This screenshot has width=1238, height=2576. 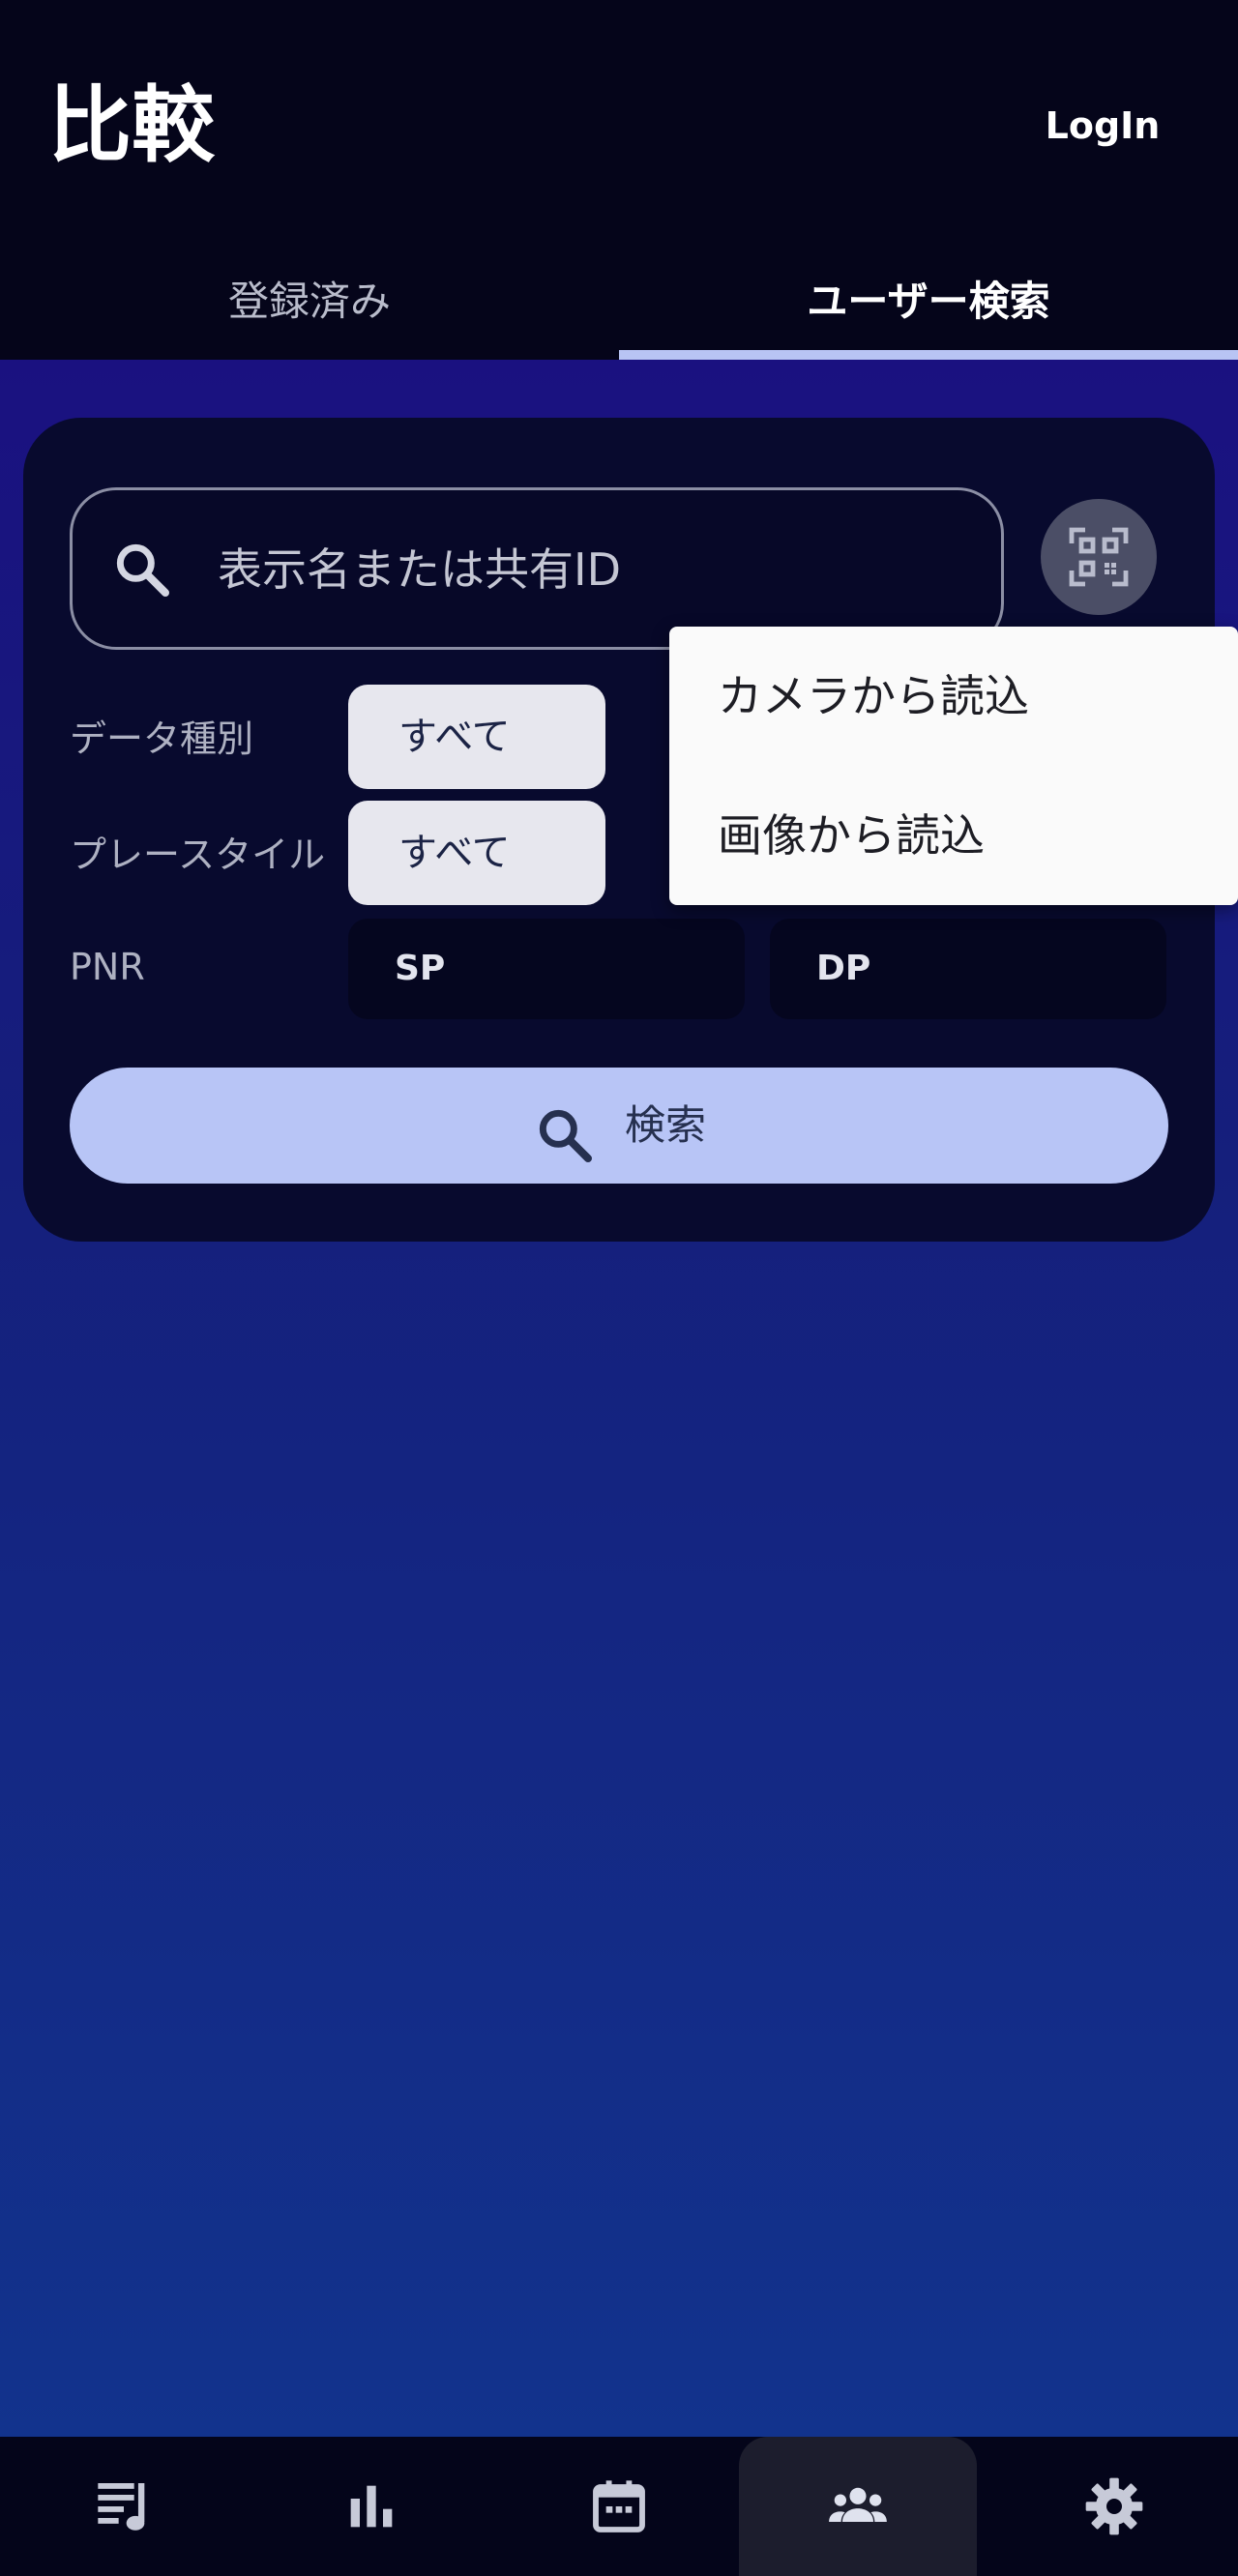 I want to click on tab-indicator, so click(x=928, y=355).